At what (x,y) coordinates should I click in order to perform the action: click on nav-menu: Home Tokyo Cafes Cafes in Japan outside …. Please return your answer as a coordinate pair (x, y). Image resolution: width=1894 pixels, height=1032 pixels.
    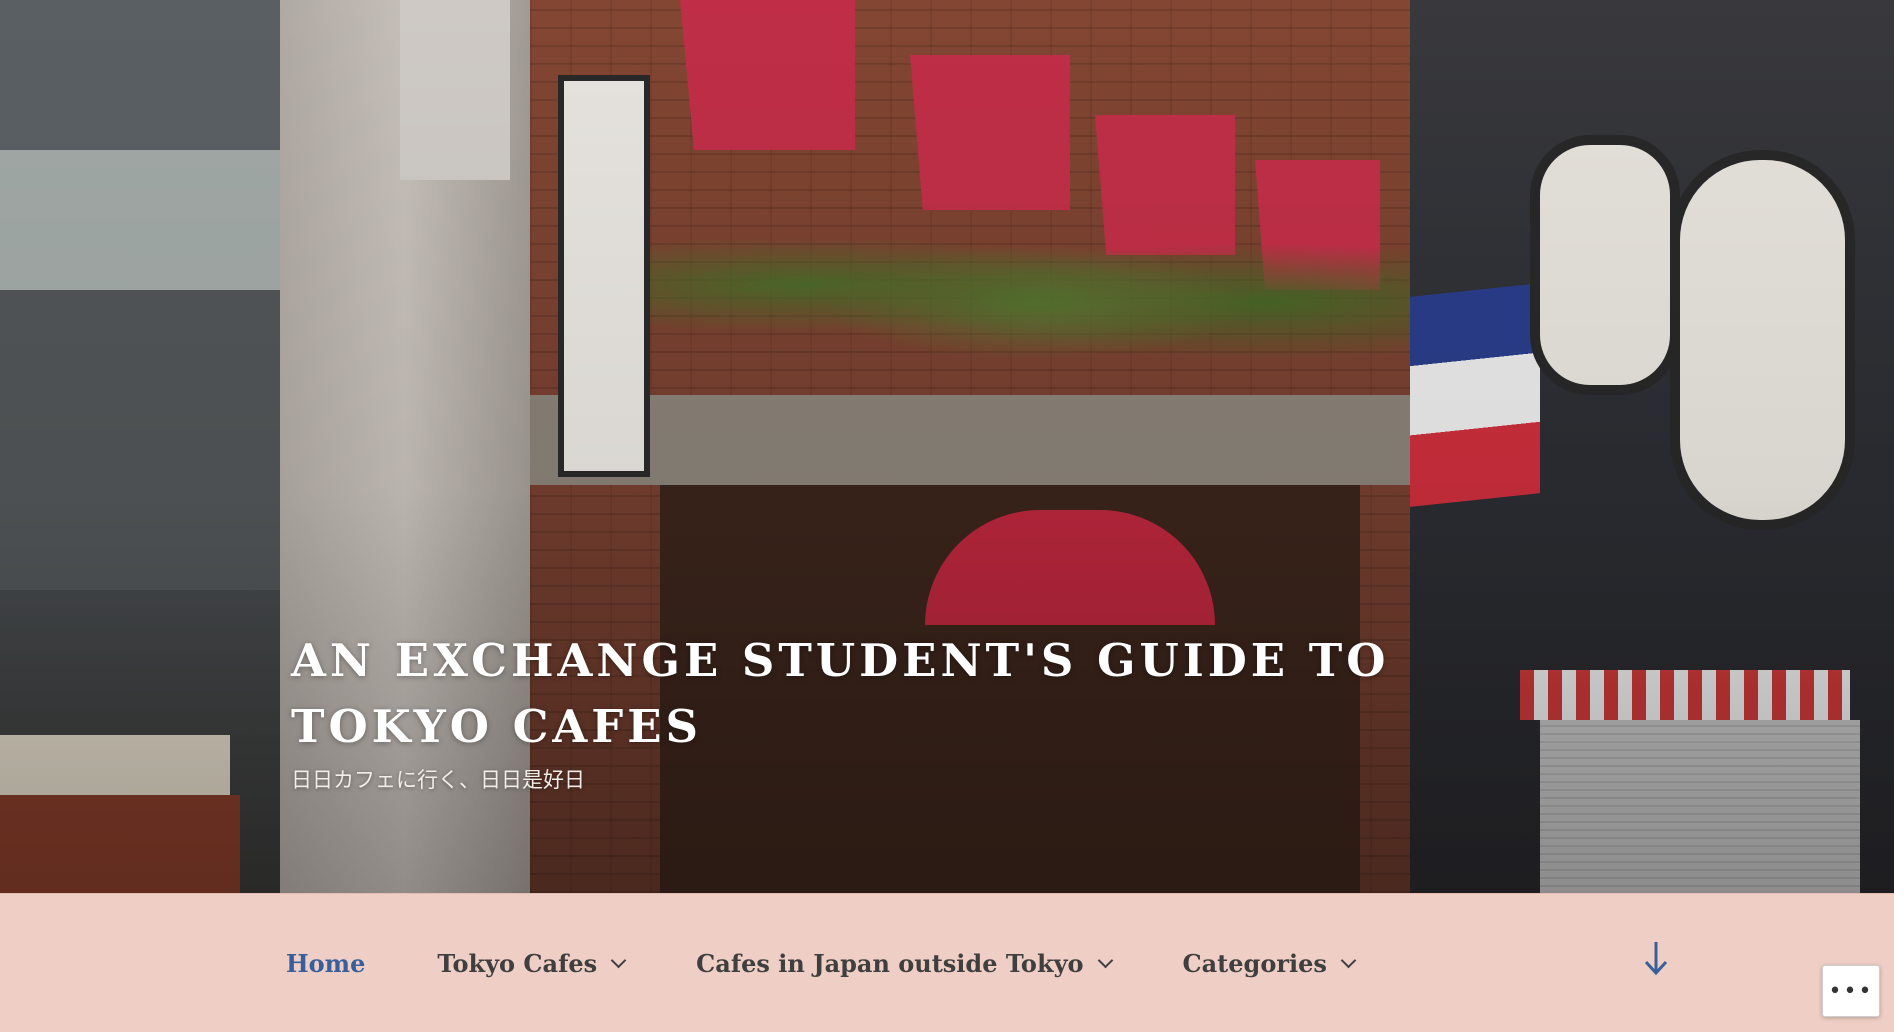
    Looking at the image, I should click on (856, 963).